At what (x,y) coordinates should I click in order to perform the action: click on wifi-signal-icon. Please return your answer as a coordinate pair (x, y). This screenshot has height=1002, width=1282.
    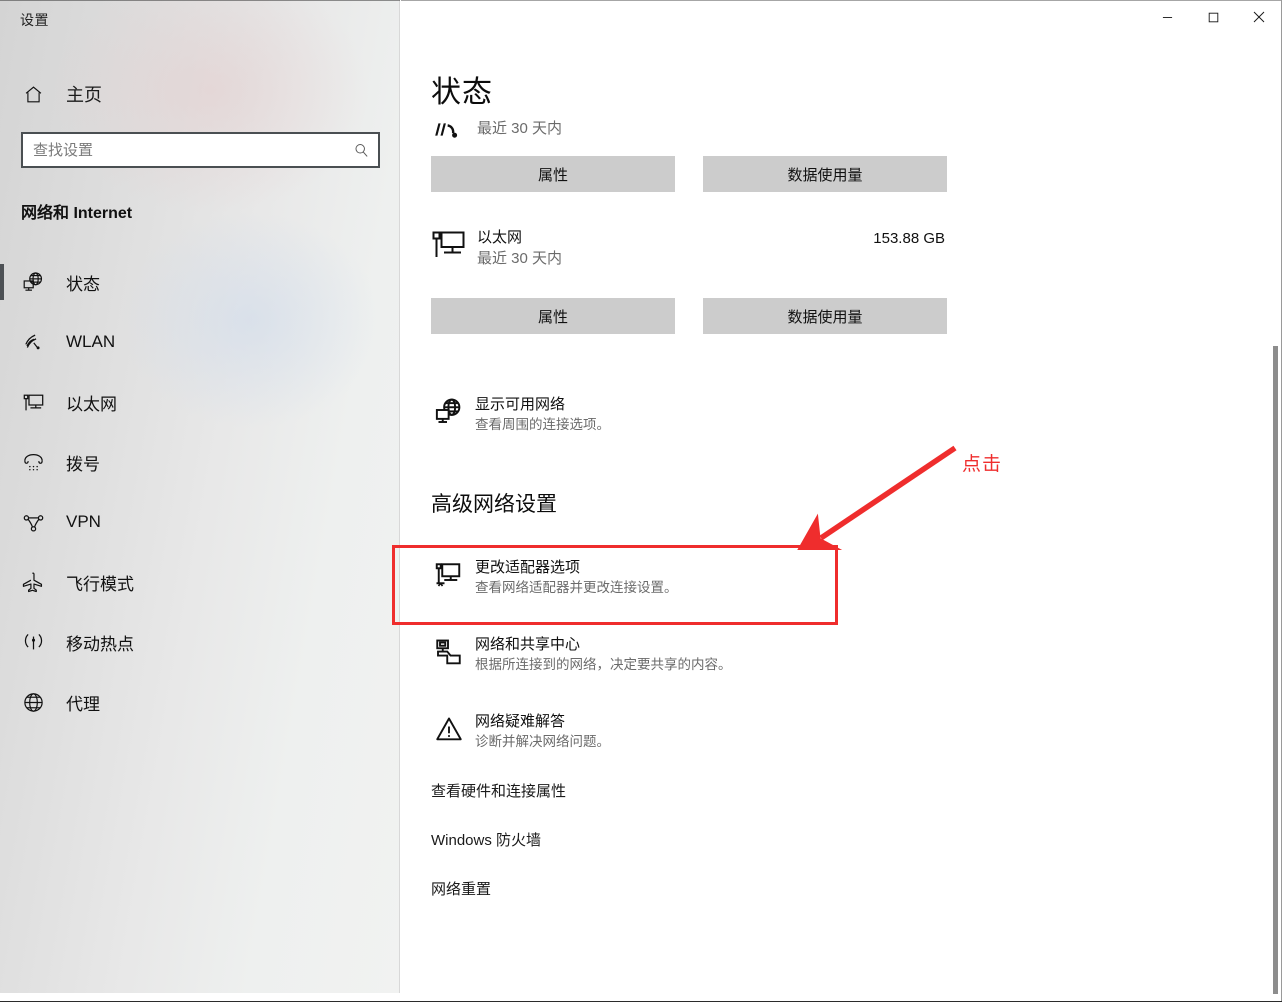
    Looking at the image, I should click on (449, 130).